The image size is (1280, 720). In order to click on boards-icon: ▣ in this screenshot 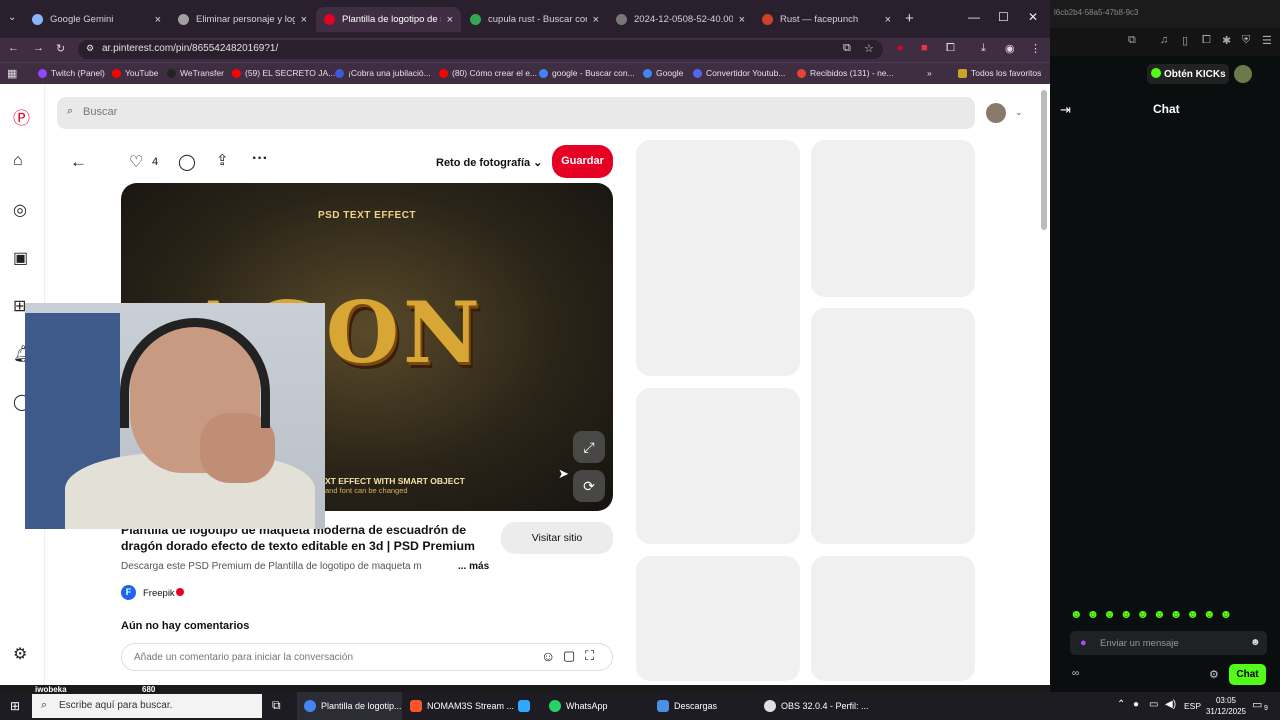, I will do `click(20, 258)`.